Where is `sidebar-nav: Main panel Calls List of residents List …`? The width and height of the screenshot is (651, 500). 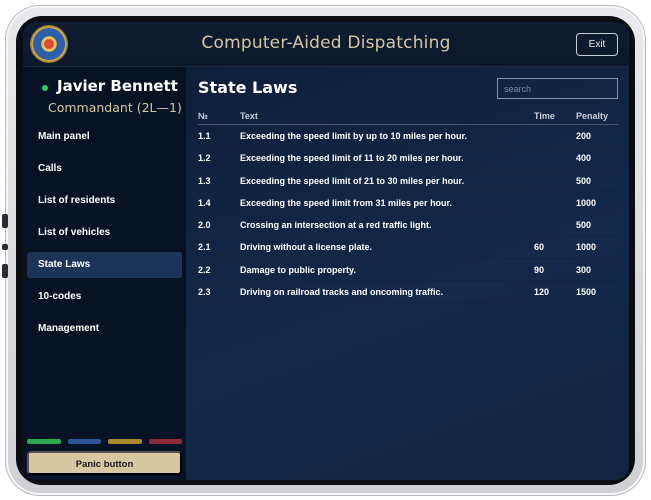 sidebar-nav: Main panel Calls List of residents List … is located at coordinates (104, 236).